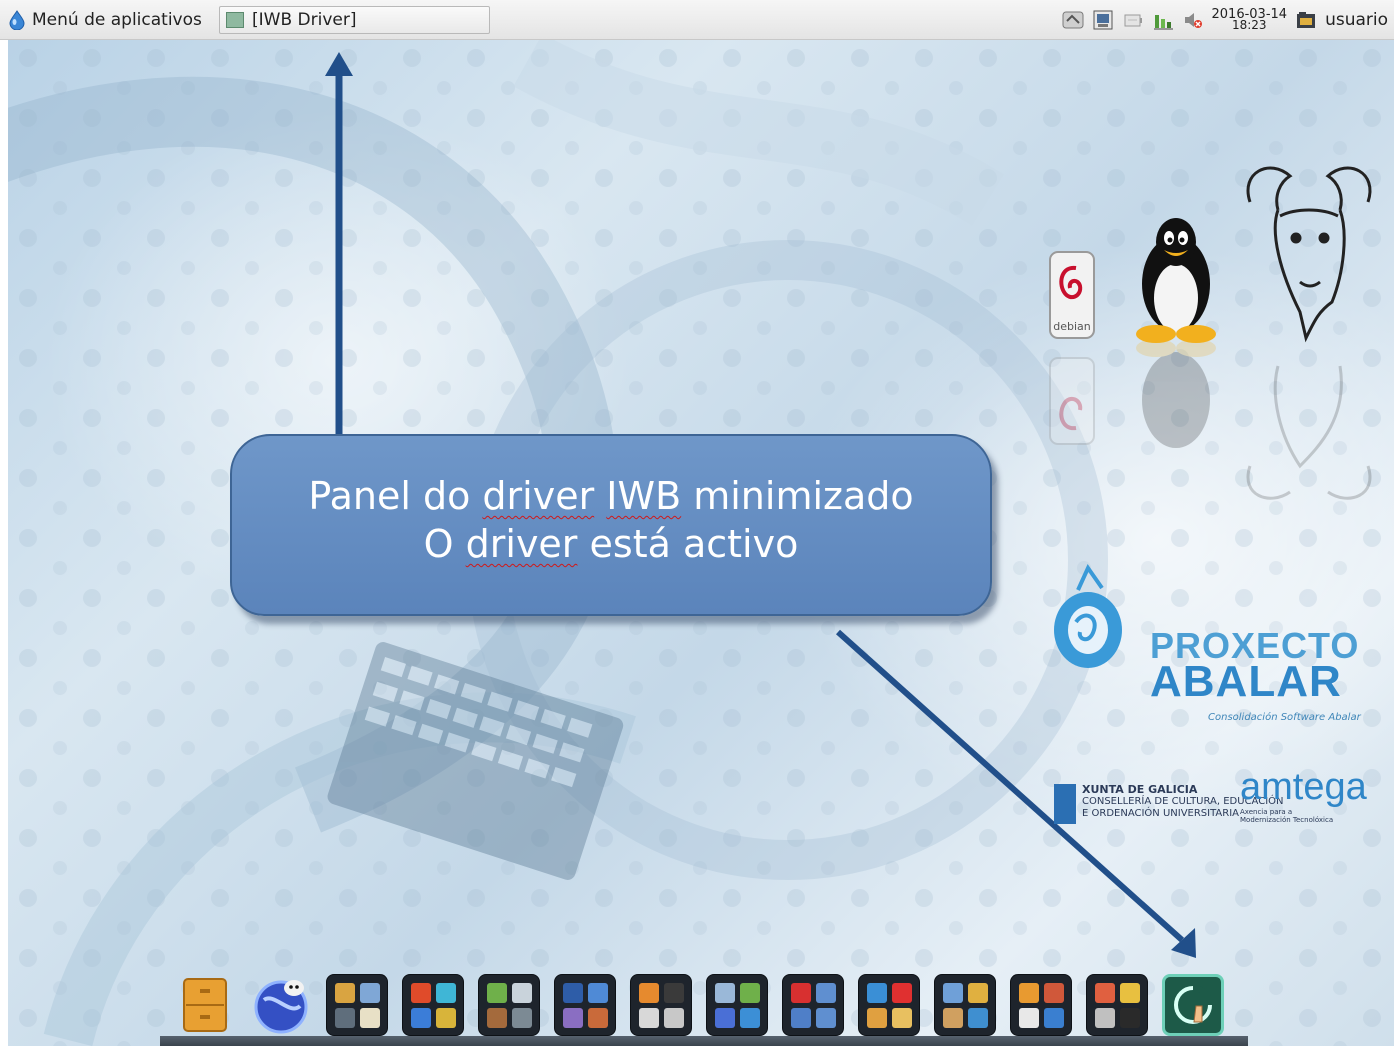 The height and width of the screenshot is (1046, 1394). What do you see at coordinates (1306, 20) in the screenshot?
I see `home-folder-icon` at bounding box center [1306, 20].